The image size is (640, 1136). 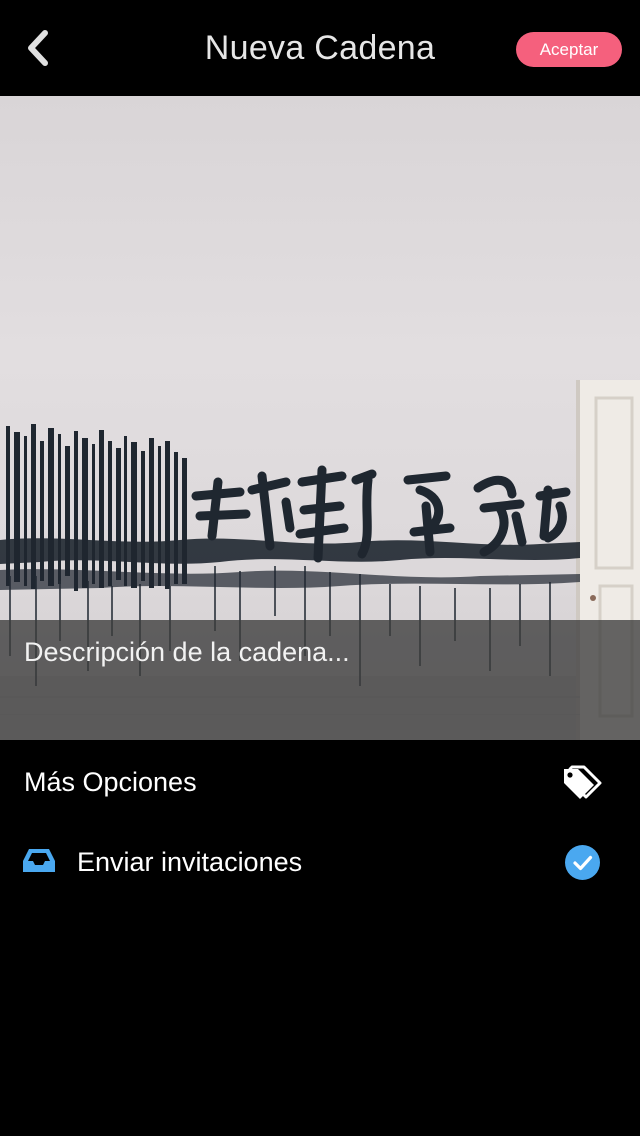 What do you see at coordinates (110, 782) in the screenshot?
I see `more-options-label: Más Opciones` at bounding box center [110, 782].